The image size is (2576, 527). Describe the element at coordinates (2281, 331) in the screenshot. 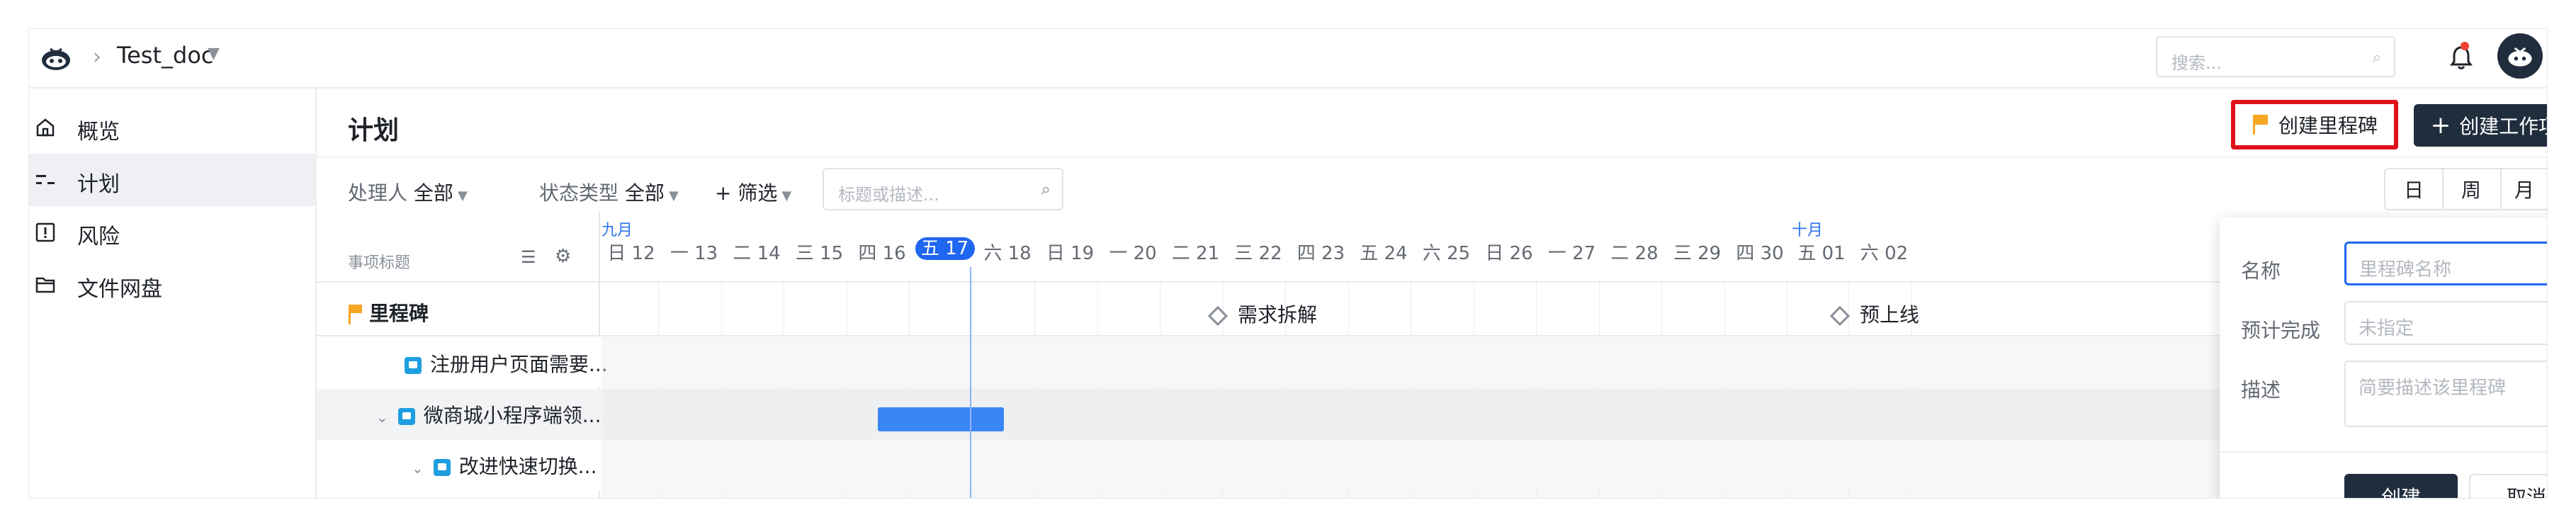

I see `due-label: 预计完成` at that location.